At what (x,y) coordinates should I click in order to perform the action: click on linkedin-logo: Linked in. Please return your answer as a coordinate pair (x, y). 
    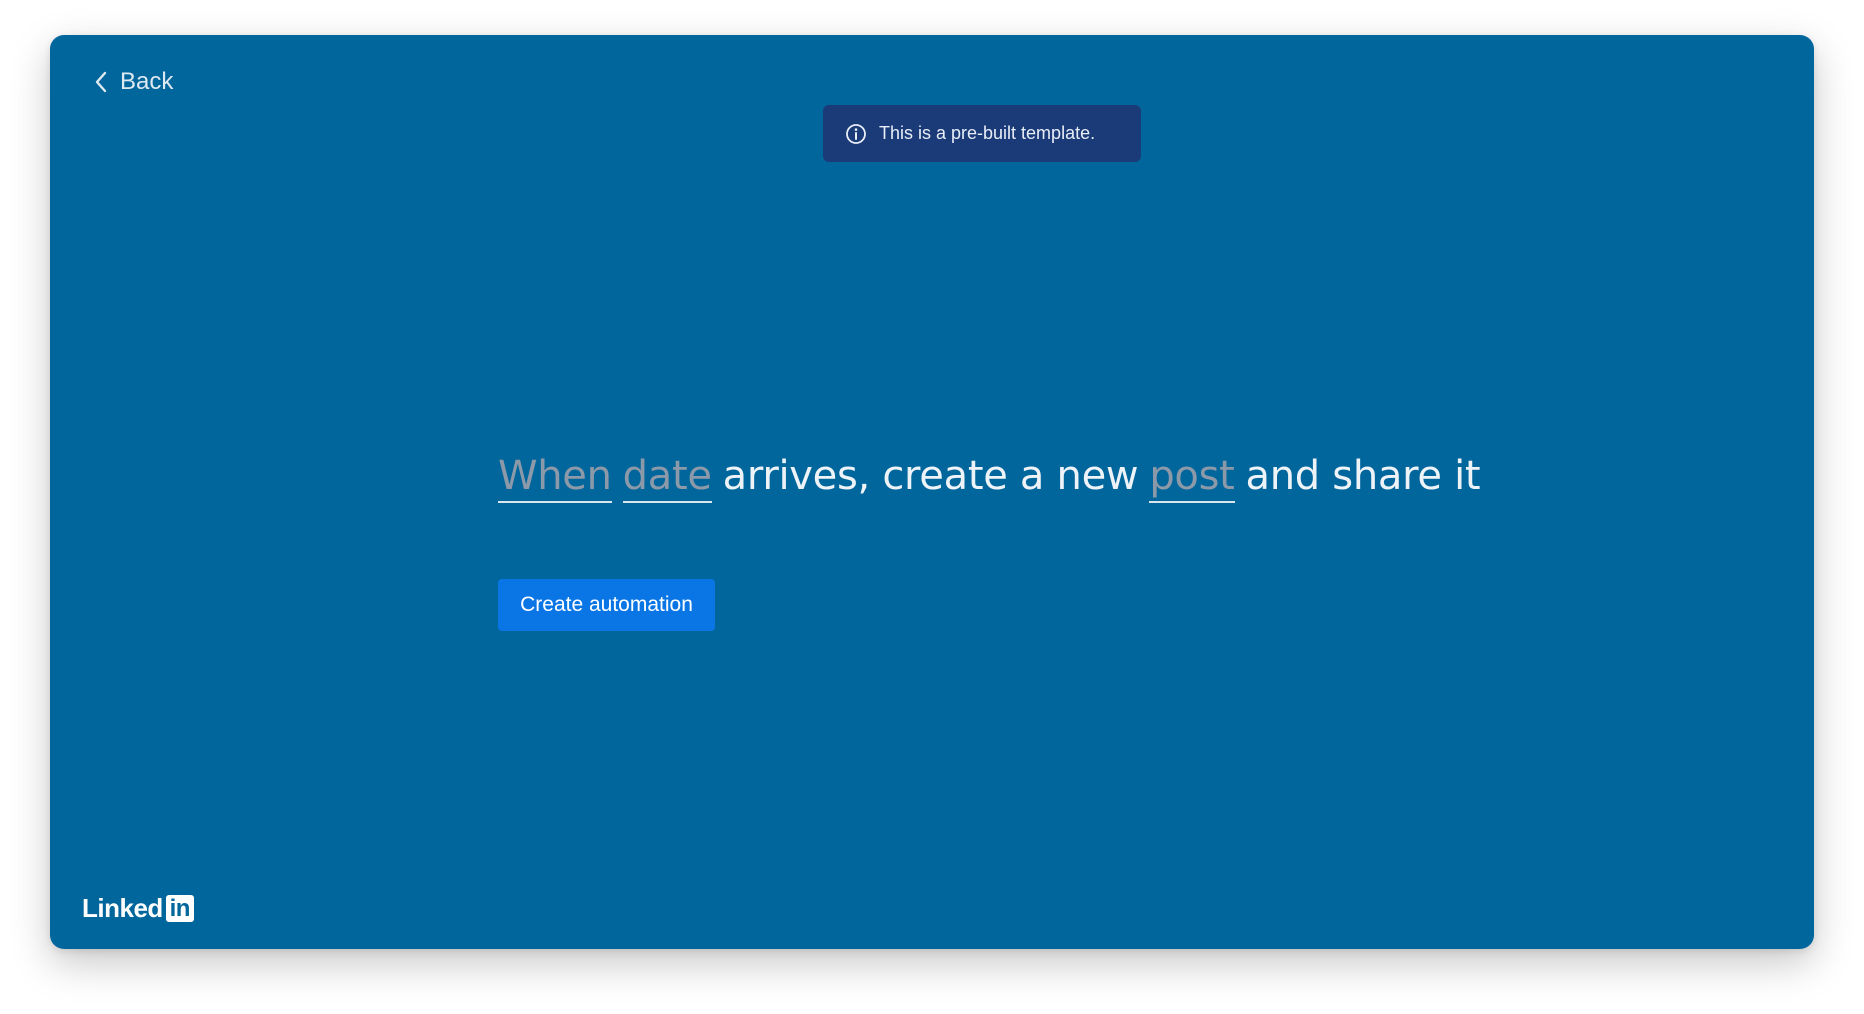
    Looking at the image, I should click on (138, 908).